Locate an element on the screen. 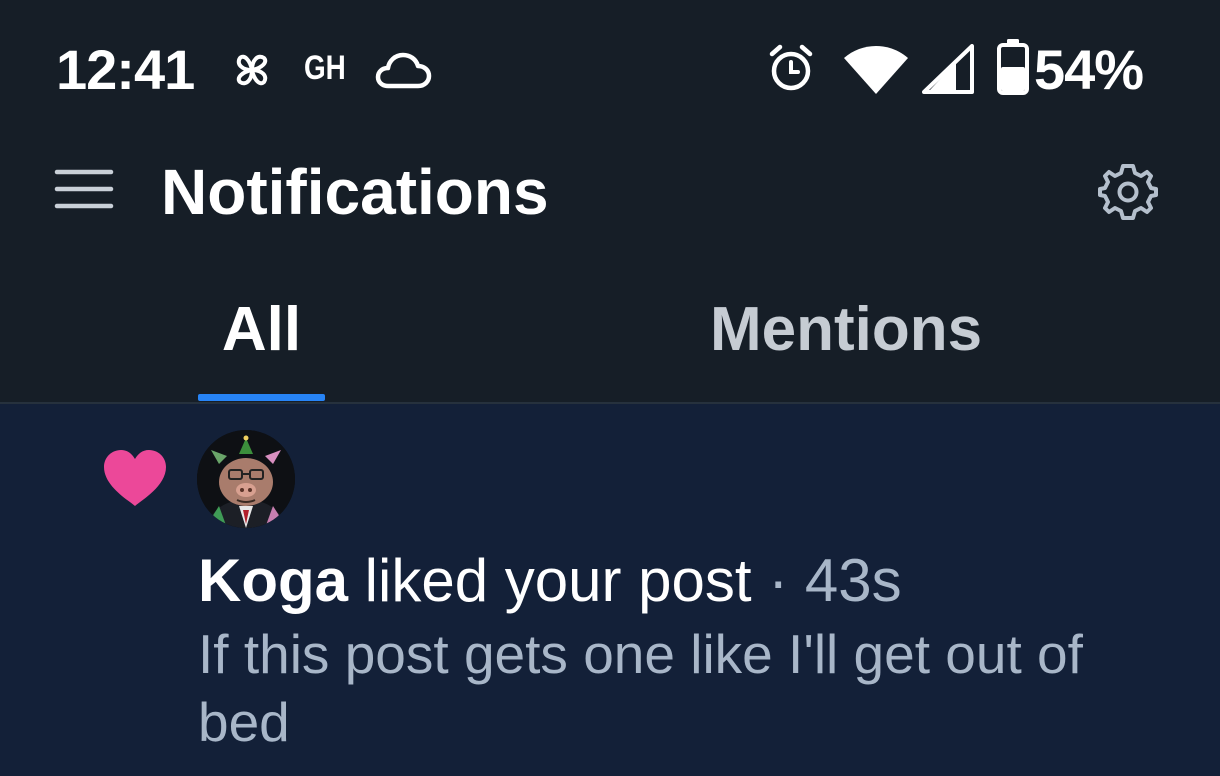 The width and height of the screenshot is (1220, 776). heart-icon is located at coordinates (135, 478).